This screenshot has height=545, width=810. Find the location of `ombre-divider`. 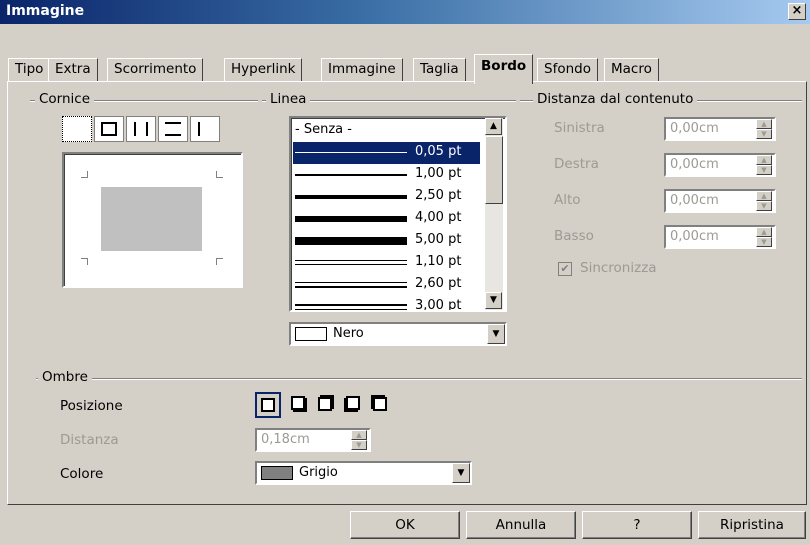

ombre-divider is located at coordinates (419, 379).